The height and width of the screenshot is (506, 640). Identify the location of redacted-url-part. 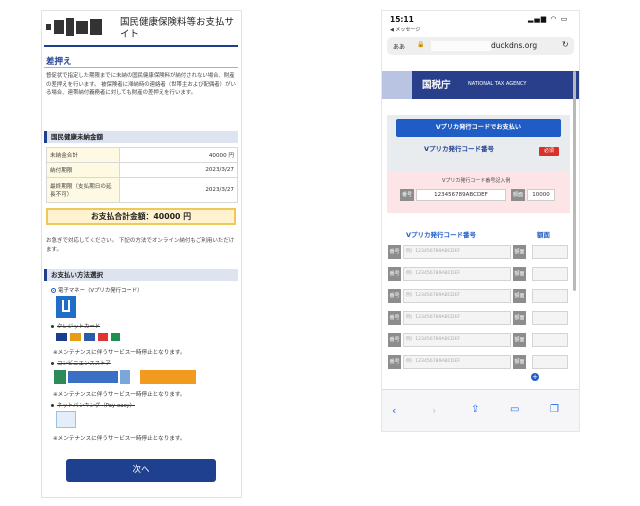
(461, 46).